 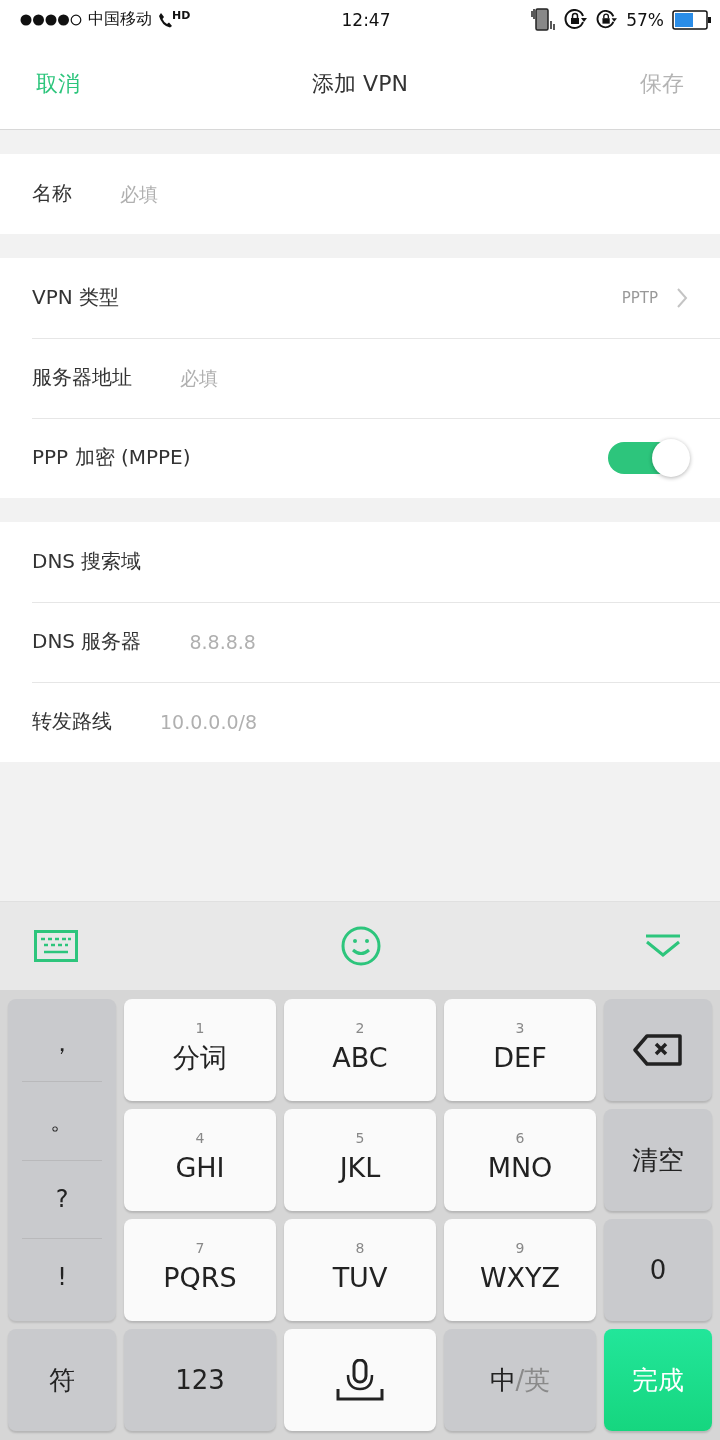 What do you see at coordinates (360, 84) in the screenshot?
I see `page-title: 添加 VPN` at bounding box center [360, 84].